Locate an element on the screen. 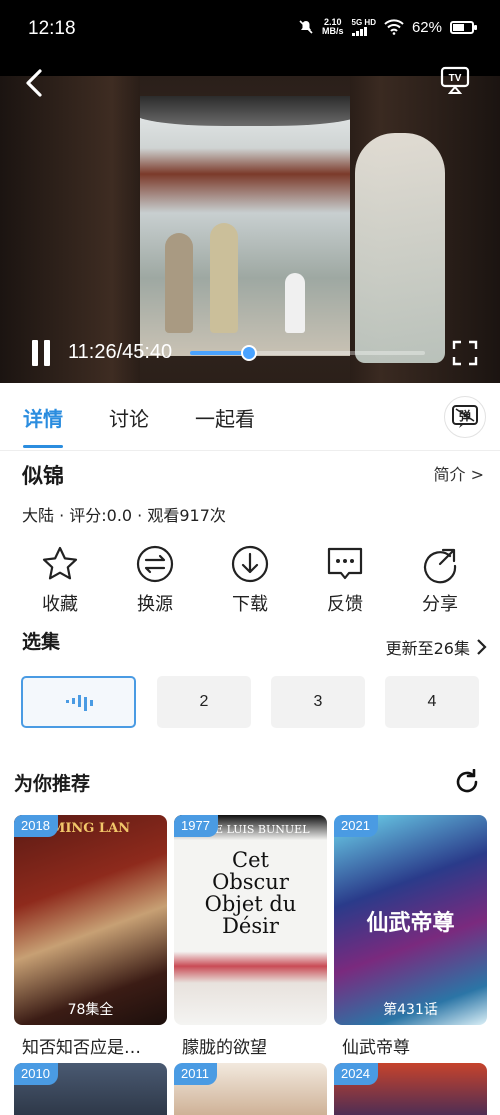 This screenshot has width=500, height=1115. switch-icon is located at coordinates (155, 564).